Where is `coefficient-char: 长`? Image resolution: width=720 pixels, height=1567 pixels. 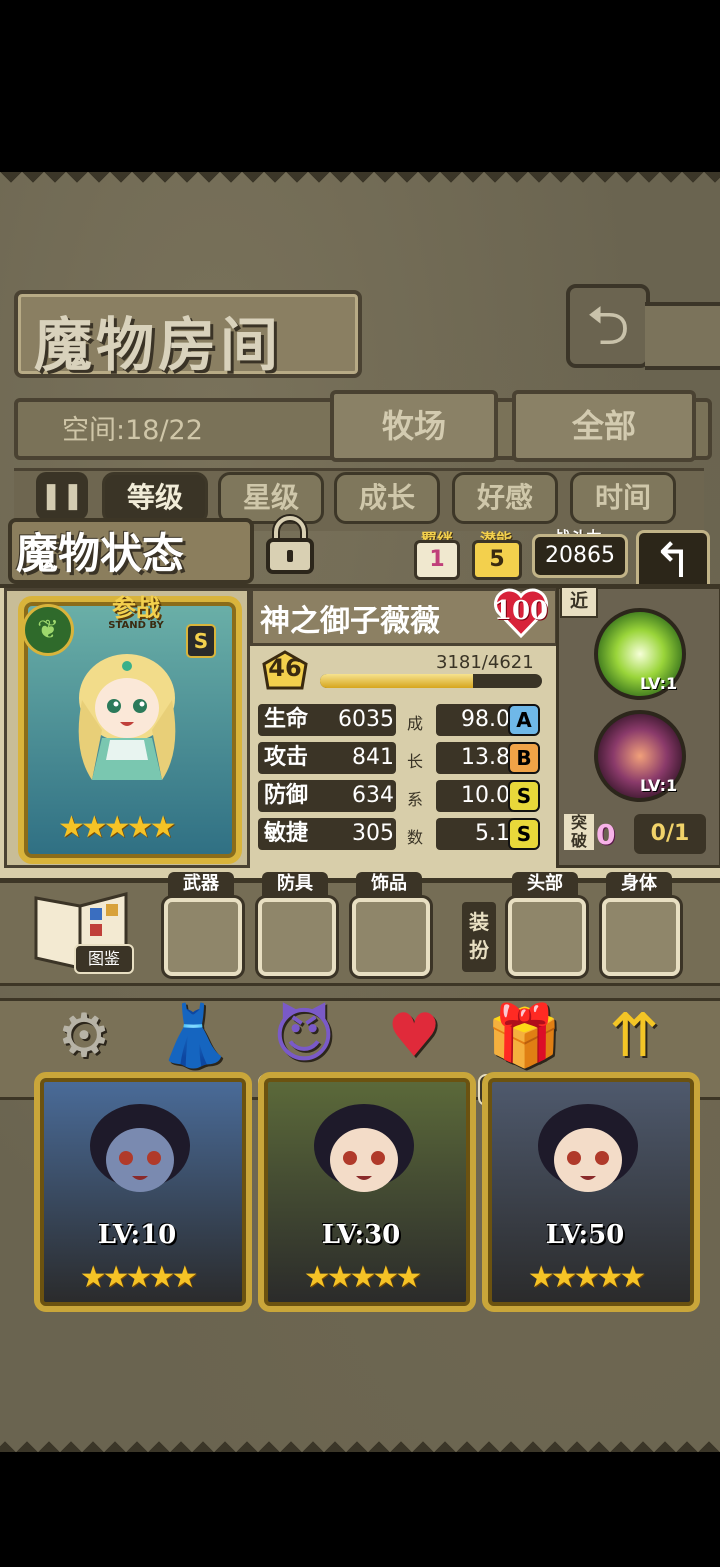 coefficient-char: 长 is located at coordinates (414, 761).